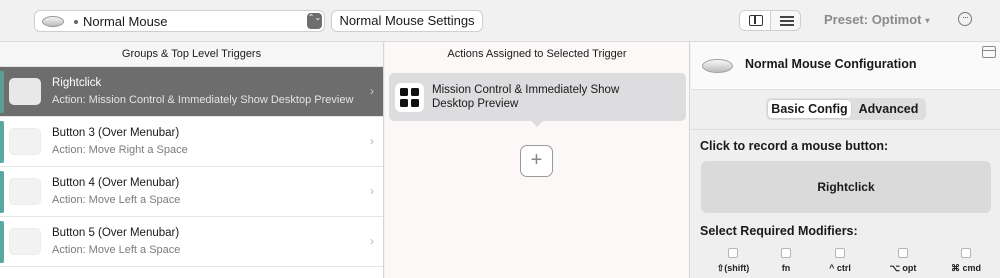 This screenshot has width=1000, height=278. What do you see at coordinates (966, 253) in the screenshot?
I see `cmd-checkbox` at bounding box center [966, 253].